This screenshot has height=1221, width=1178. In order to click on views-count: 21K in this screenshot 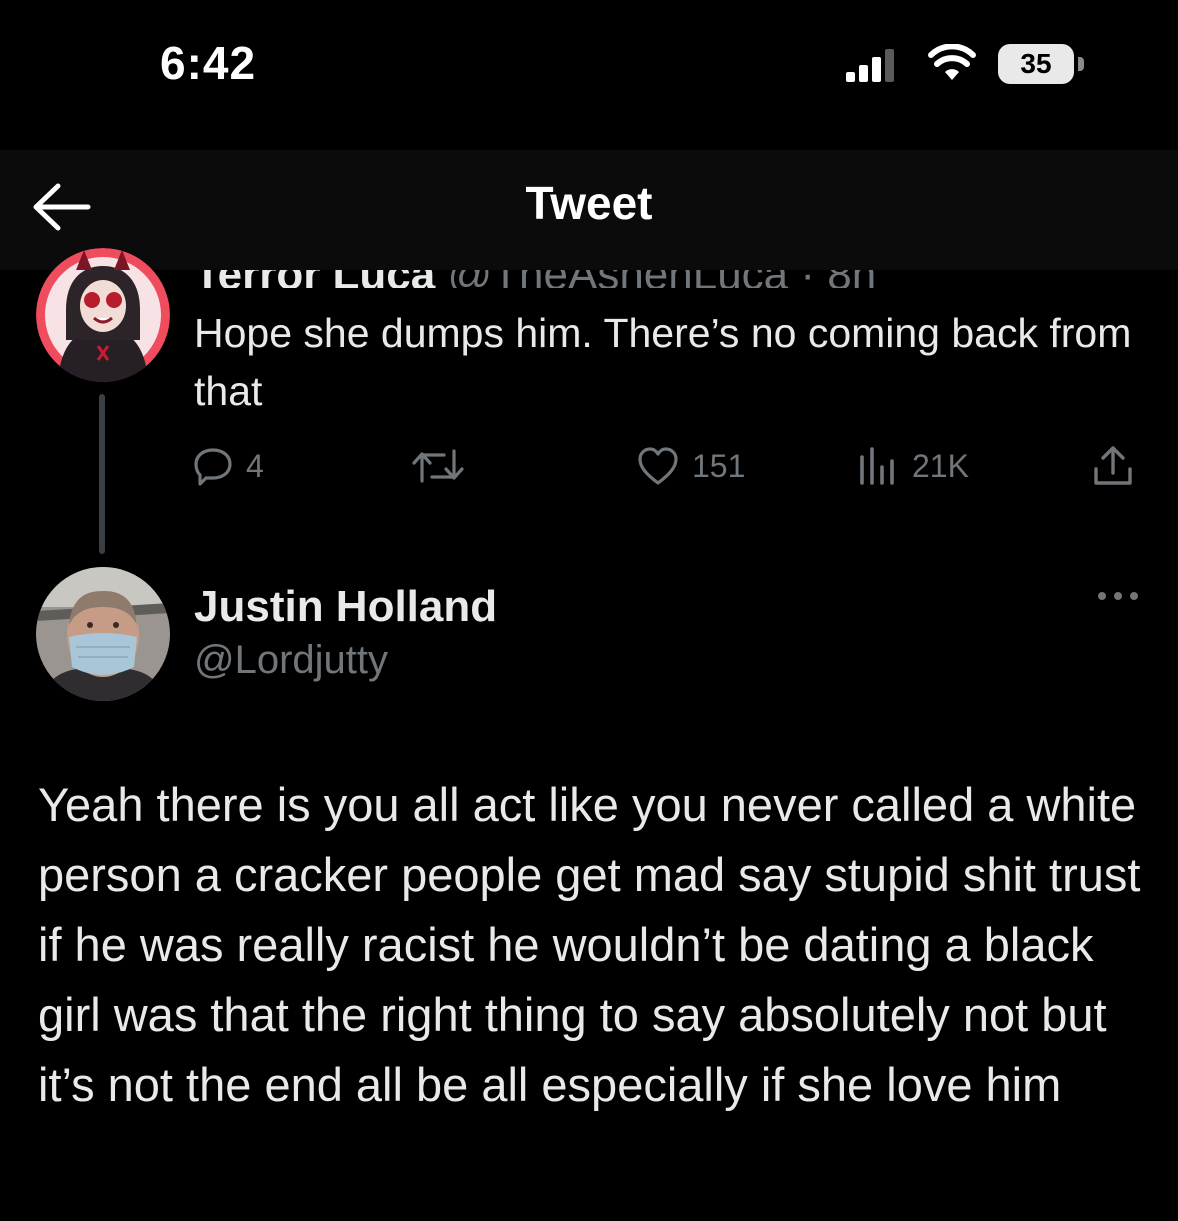, I will do `click(940, 465)`.